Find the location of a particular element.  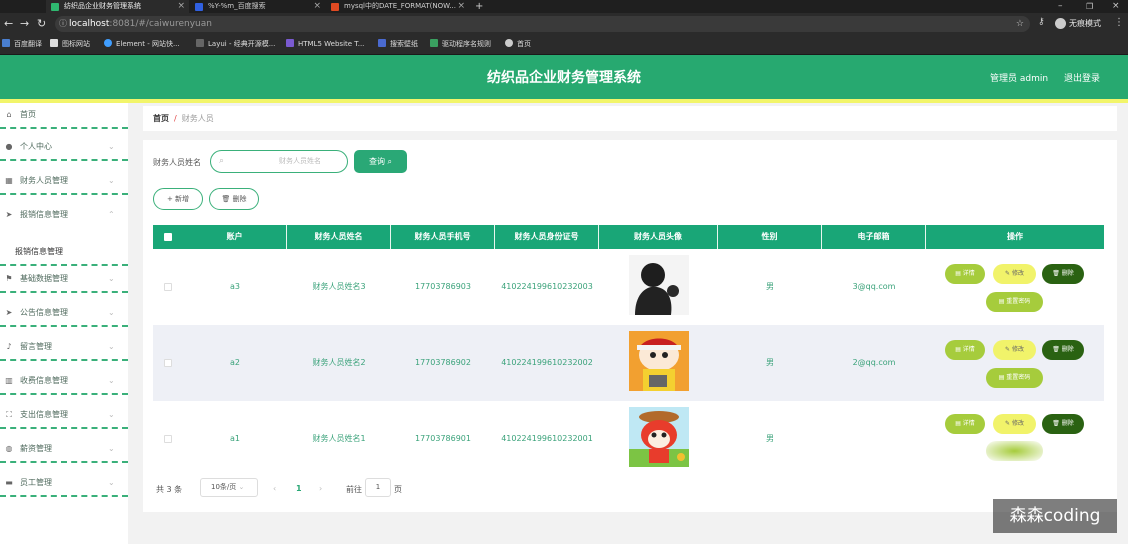

url-input: ⓘ localhost:8081/#/caiwurenyuan ☆ is located at coordinates (542, 24).